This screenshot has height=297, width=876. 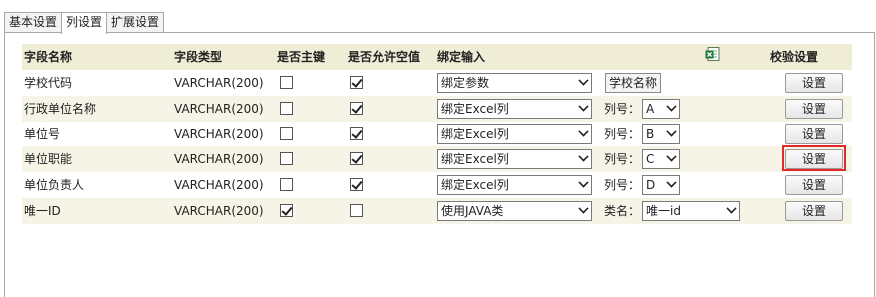 I want to click on header-binding-input: 绑定输入, so click(x=461, y=57).